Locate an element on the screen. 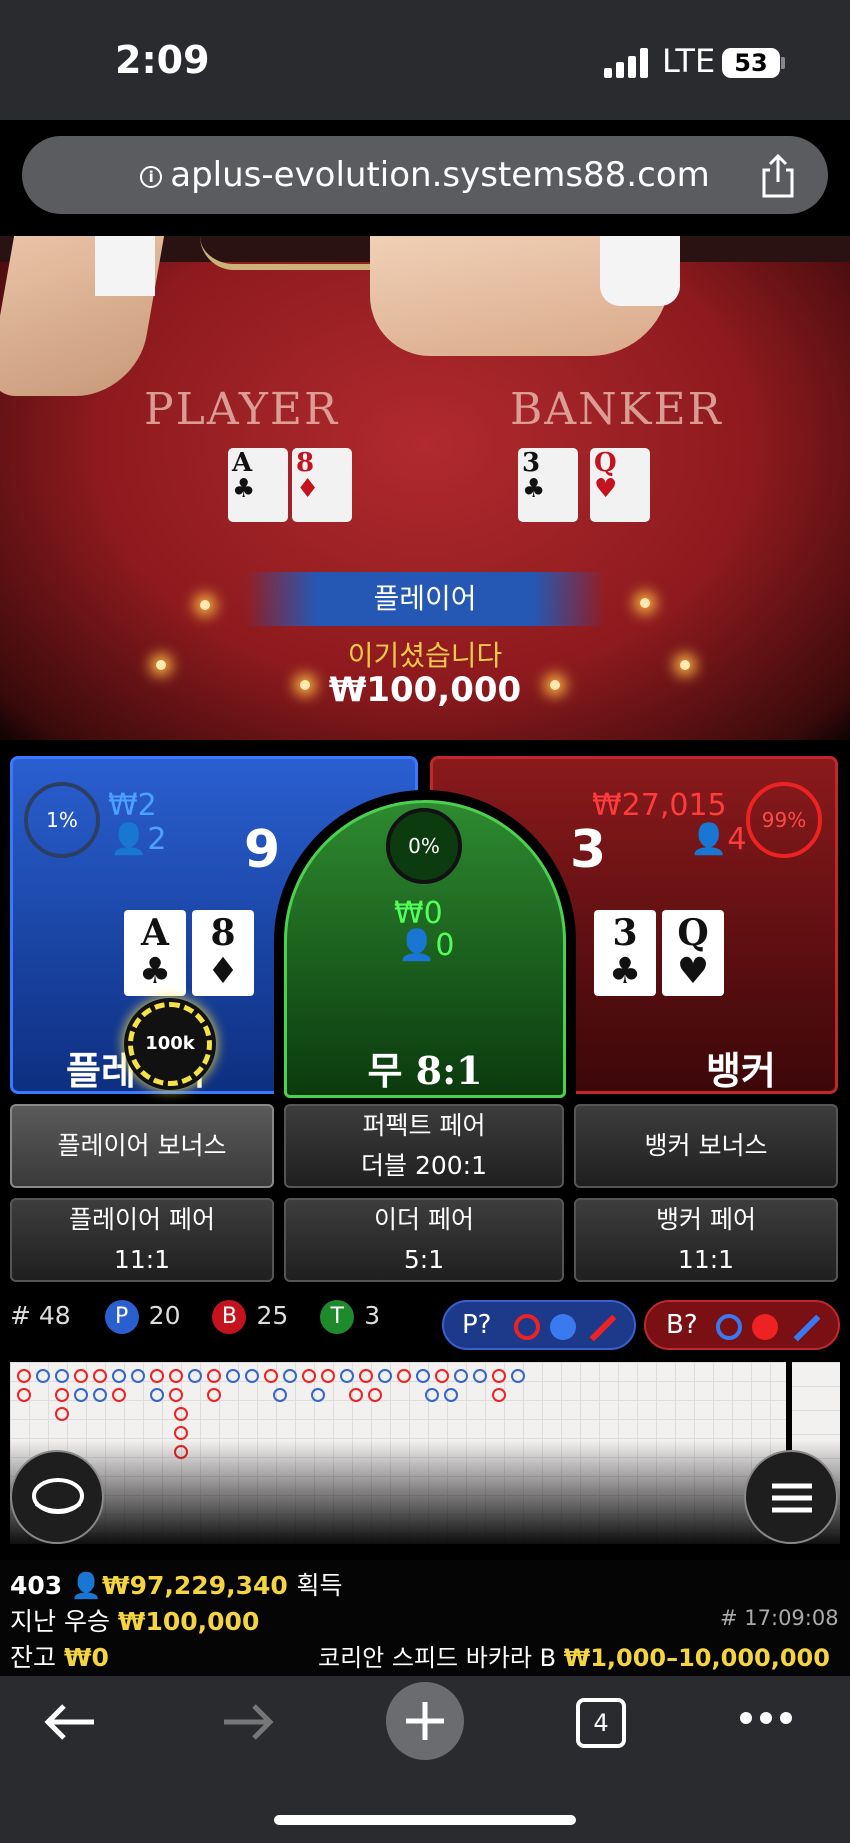 The height and width of the screenshot is (1843, 850). tie-label: 무 8:1 is located at coordinates (425, 1070).